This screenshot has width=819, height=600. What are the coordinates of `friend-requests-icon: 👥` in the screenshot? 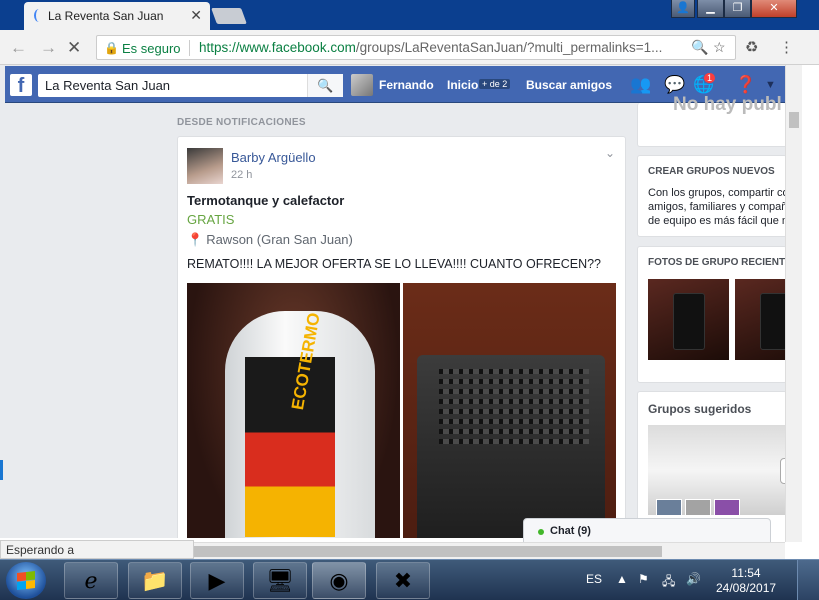 It's located at (640, 85).